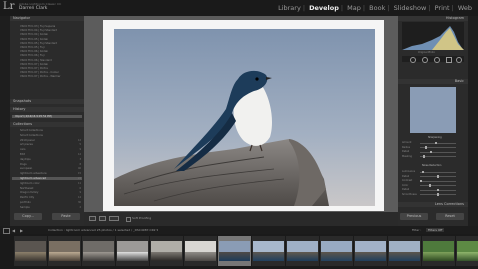  What do you see at coordinates (47, 109) in the screenshot?
I see `history-header: History` at bounding box center [47, 109].